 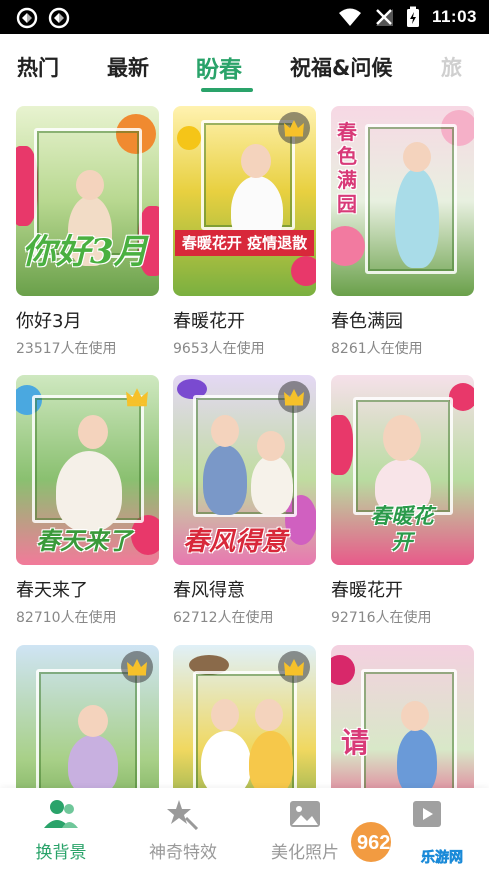 I want to click on nav-label: 神奇特效, so click(x=183, y=853).